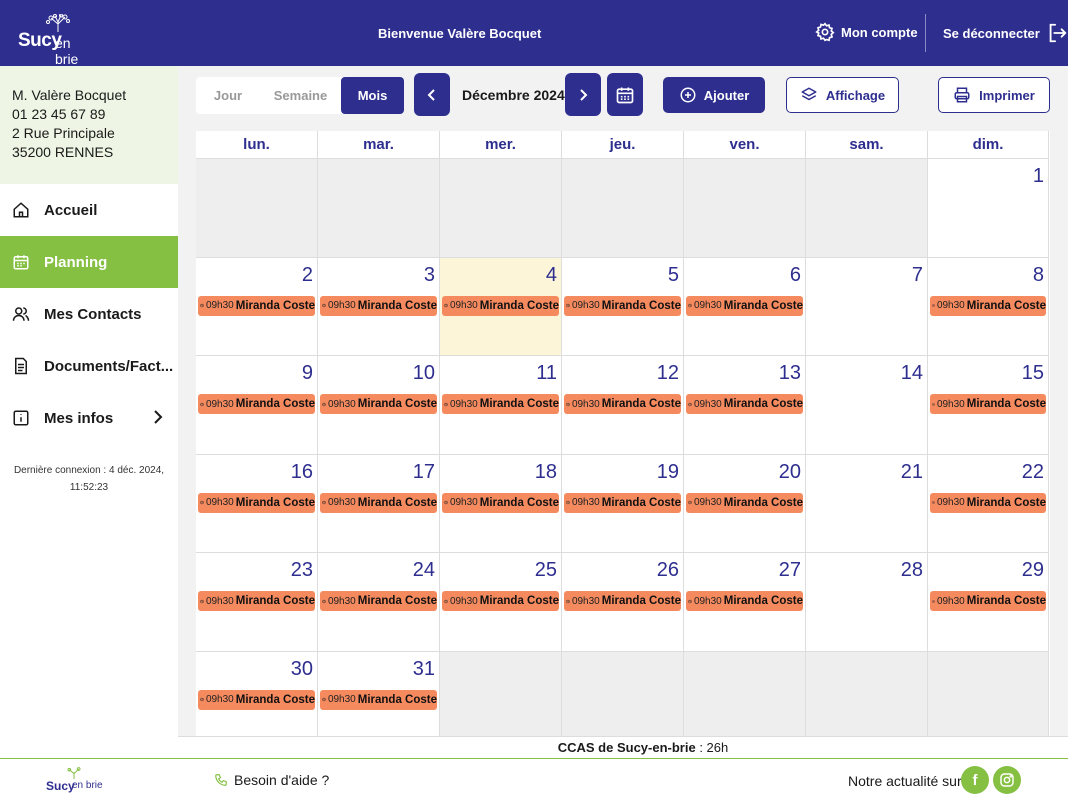  I want to click on facebook-link: f, so click(975, 780).